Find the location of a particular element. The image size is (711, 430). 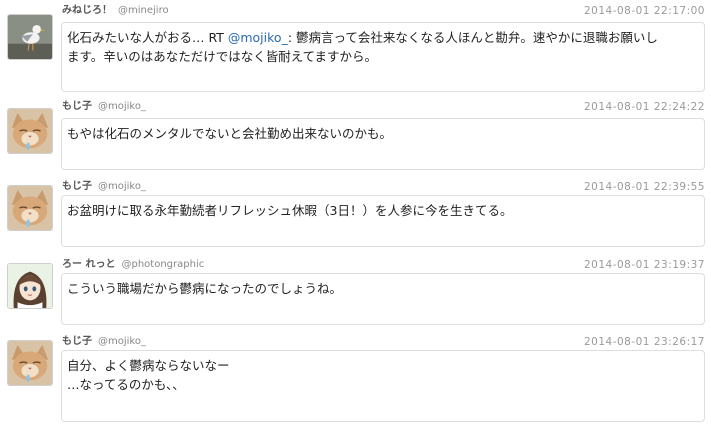

tweet-text-line: もやは化石のメンタルでないと会社勤め出来ないのかも。 is located at coordinates (230, 133).